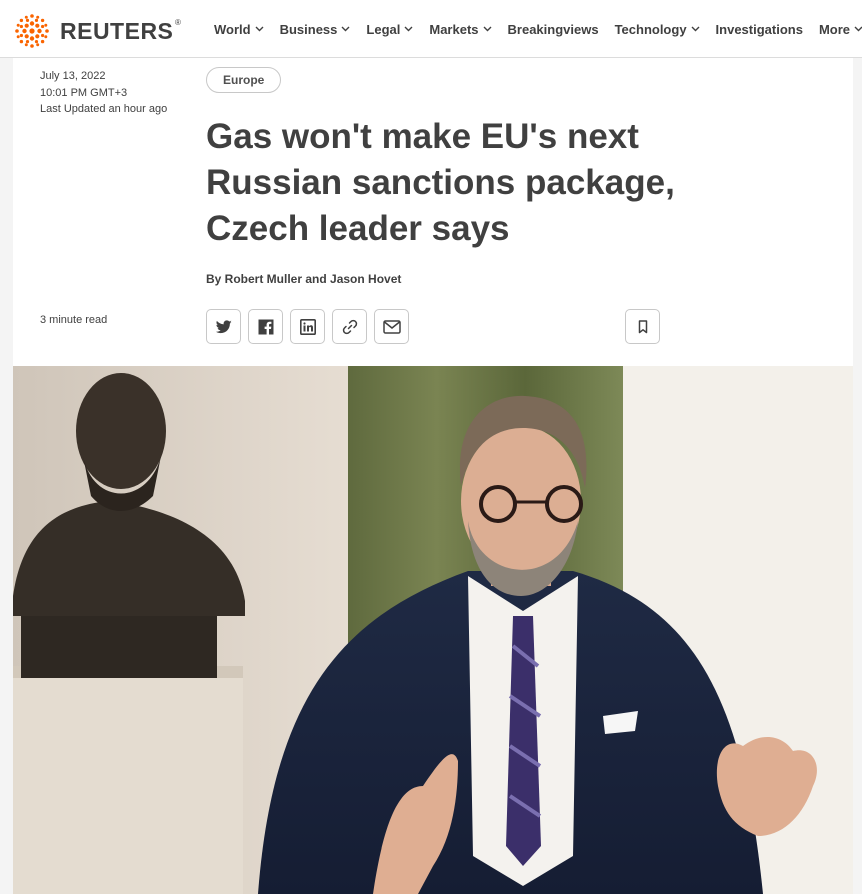 Image resolution: width=862 pixels, height=894 pixels. I want to click on share-facebook-button, so click(265, 326).